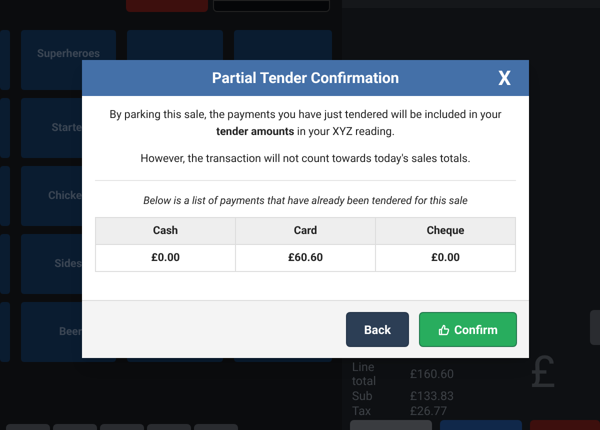  I want to click on column-header: Cheque, so click(446, 231).